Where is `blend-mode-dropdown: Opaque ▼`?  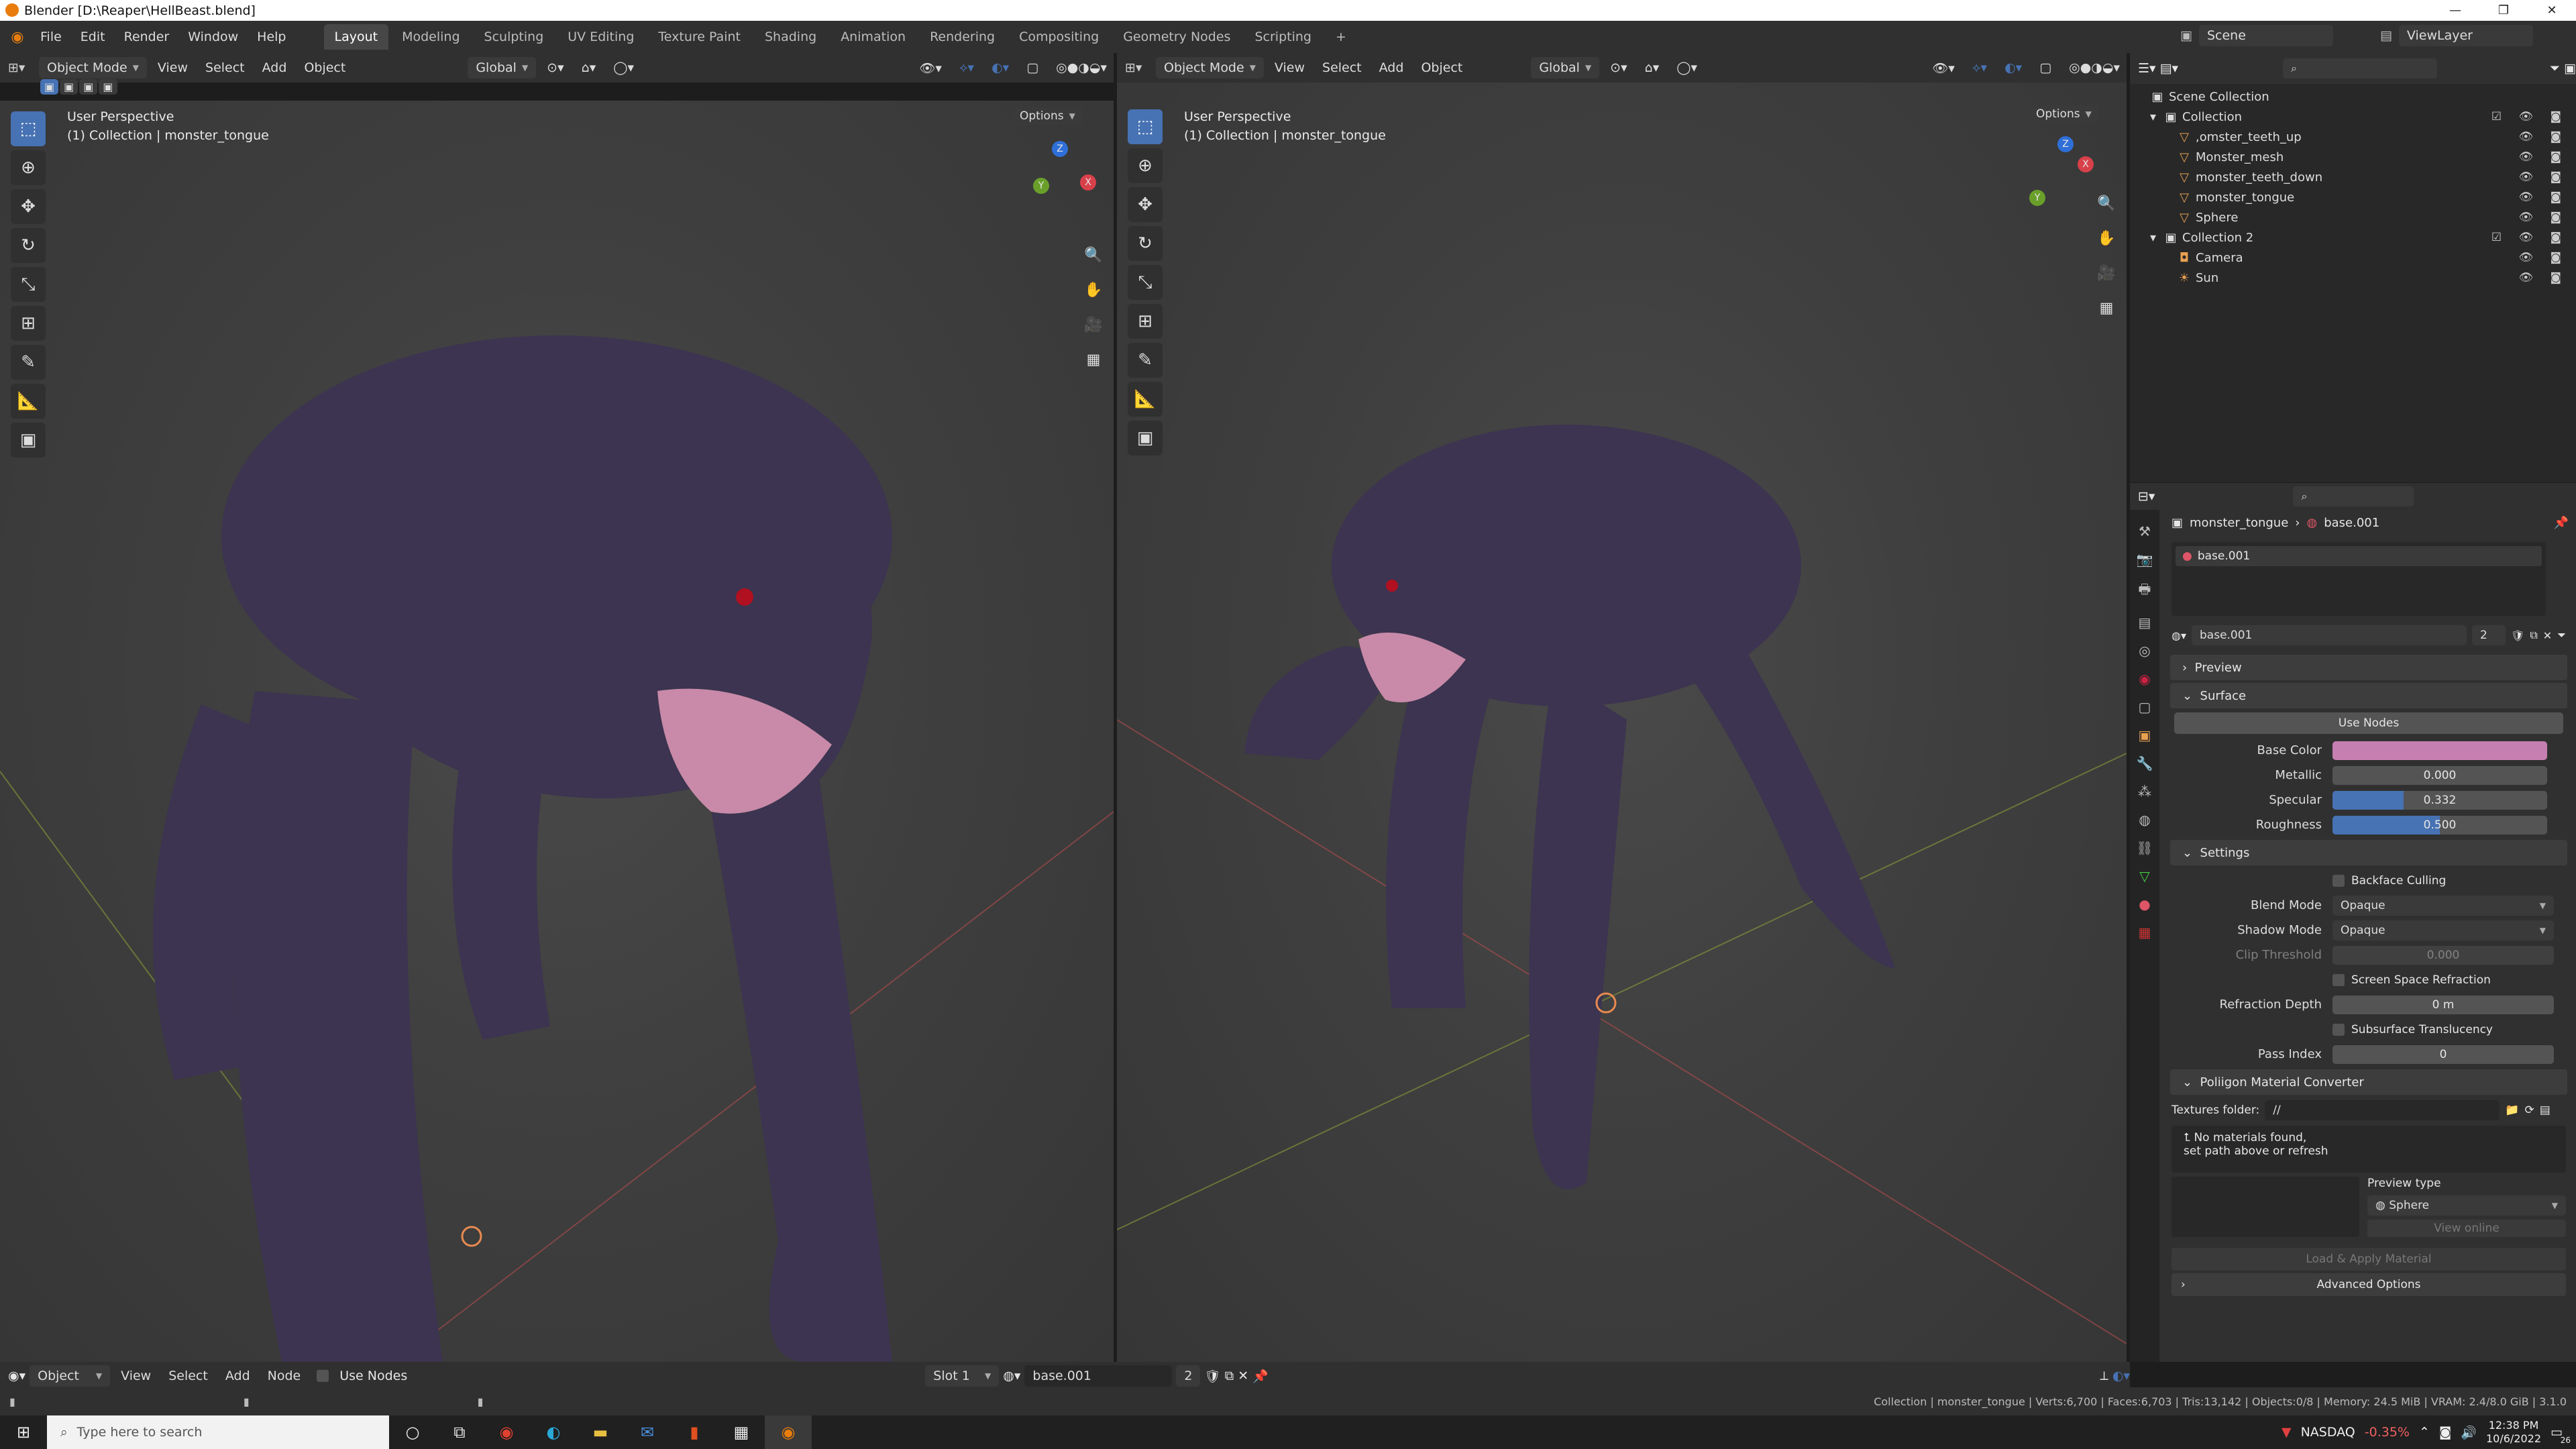 blend-mode-dropdown: Opaque ▼ is located at coordinates (2443, 905).